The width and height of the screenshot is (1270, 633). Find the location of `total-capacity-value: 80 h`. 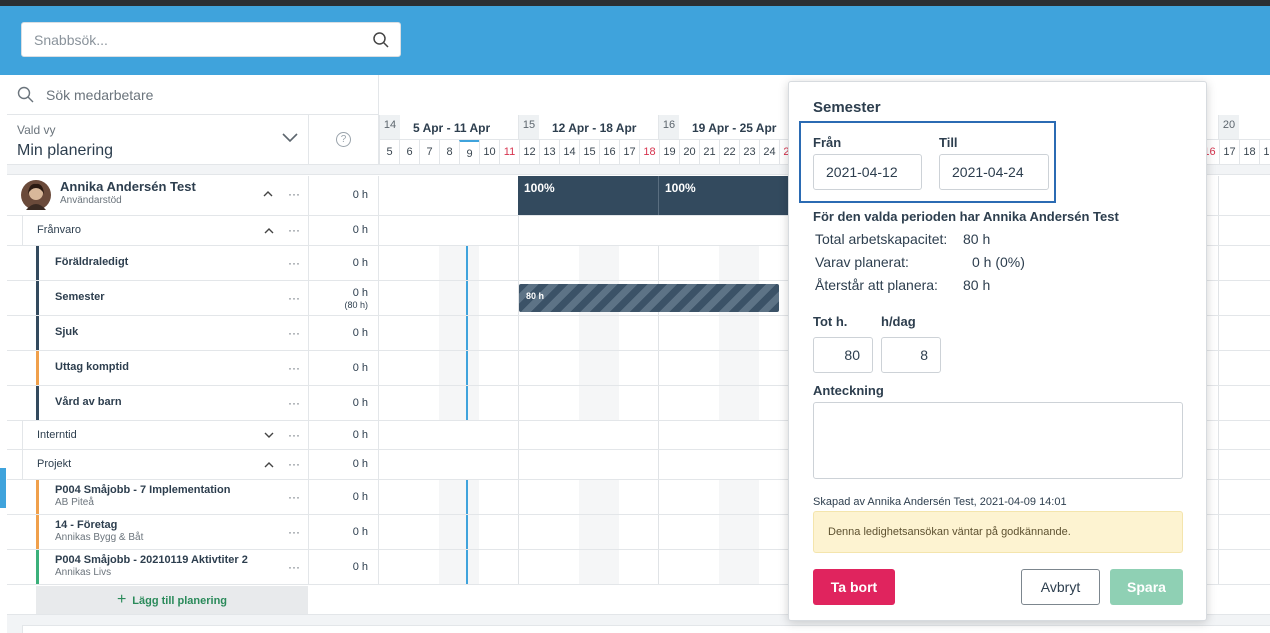

total-capacity-value: 80 h is located at coordinates (977, 239).